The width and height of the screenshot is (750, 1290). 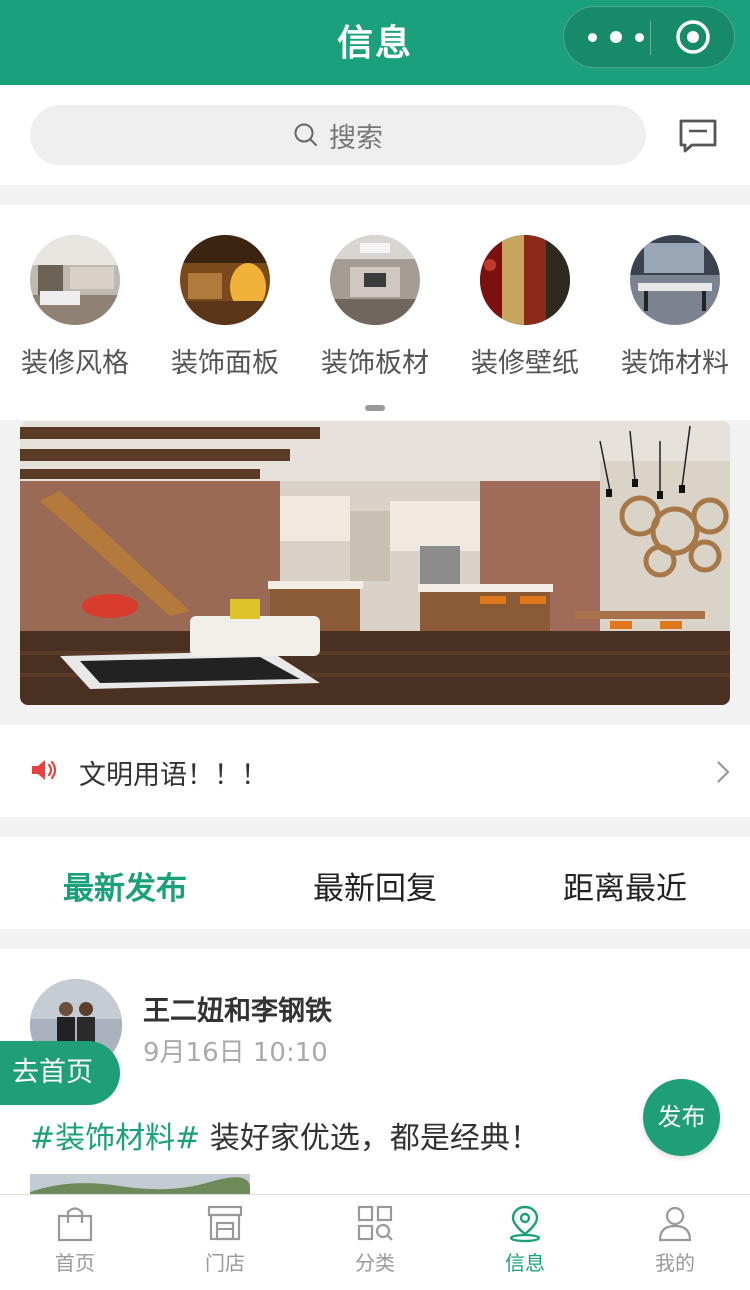 What do you see at coordinates (525, 363) in the screenshot?
I see `category-label: 装修壁纸` at bounding box center [525, 363].